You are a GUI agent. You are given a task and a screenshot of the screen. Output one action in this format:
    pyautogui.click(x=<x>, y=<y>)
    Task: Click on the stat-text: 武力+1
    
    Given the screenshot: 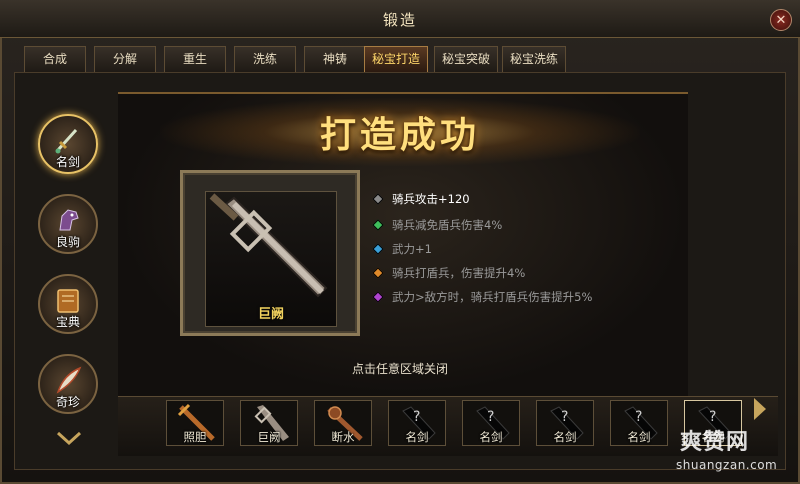 What is the action you would take?
    pyautogui.click(x=412, y=249)
    